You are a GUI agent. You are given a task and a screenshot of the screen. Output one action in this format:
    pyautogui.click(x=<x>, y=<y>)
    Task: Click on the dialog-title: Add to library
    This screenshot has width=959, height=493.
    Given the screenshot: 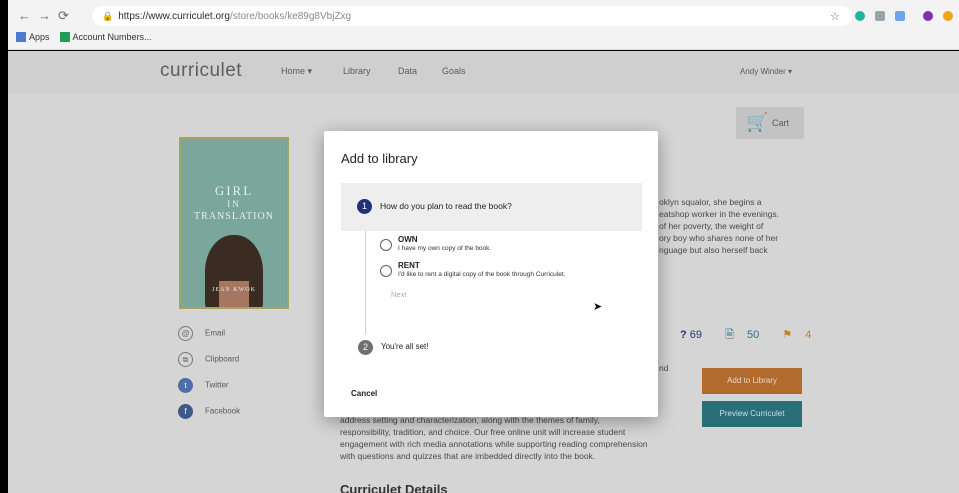 What is the action you would take?
    pyautogui.click(x=379, y=158)
    